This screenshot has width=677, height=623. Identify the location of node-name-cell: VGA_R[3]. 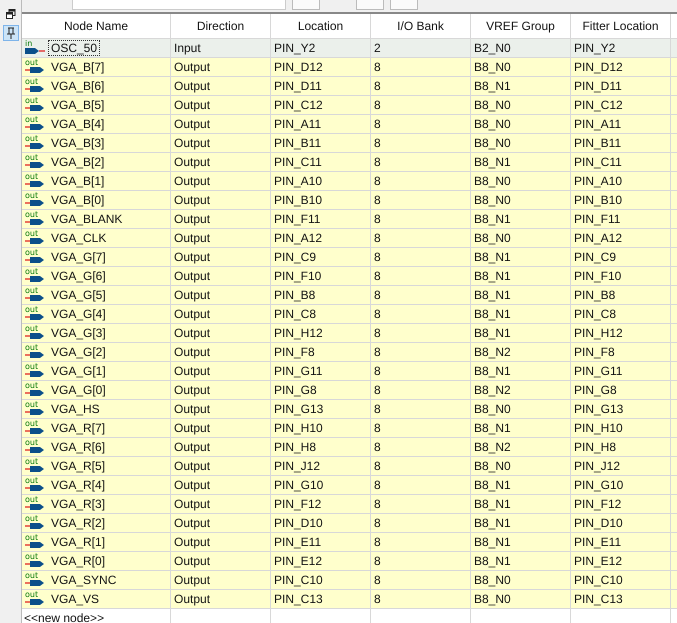
(78, 504).